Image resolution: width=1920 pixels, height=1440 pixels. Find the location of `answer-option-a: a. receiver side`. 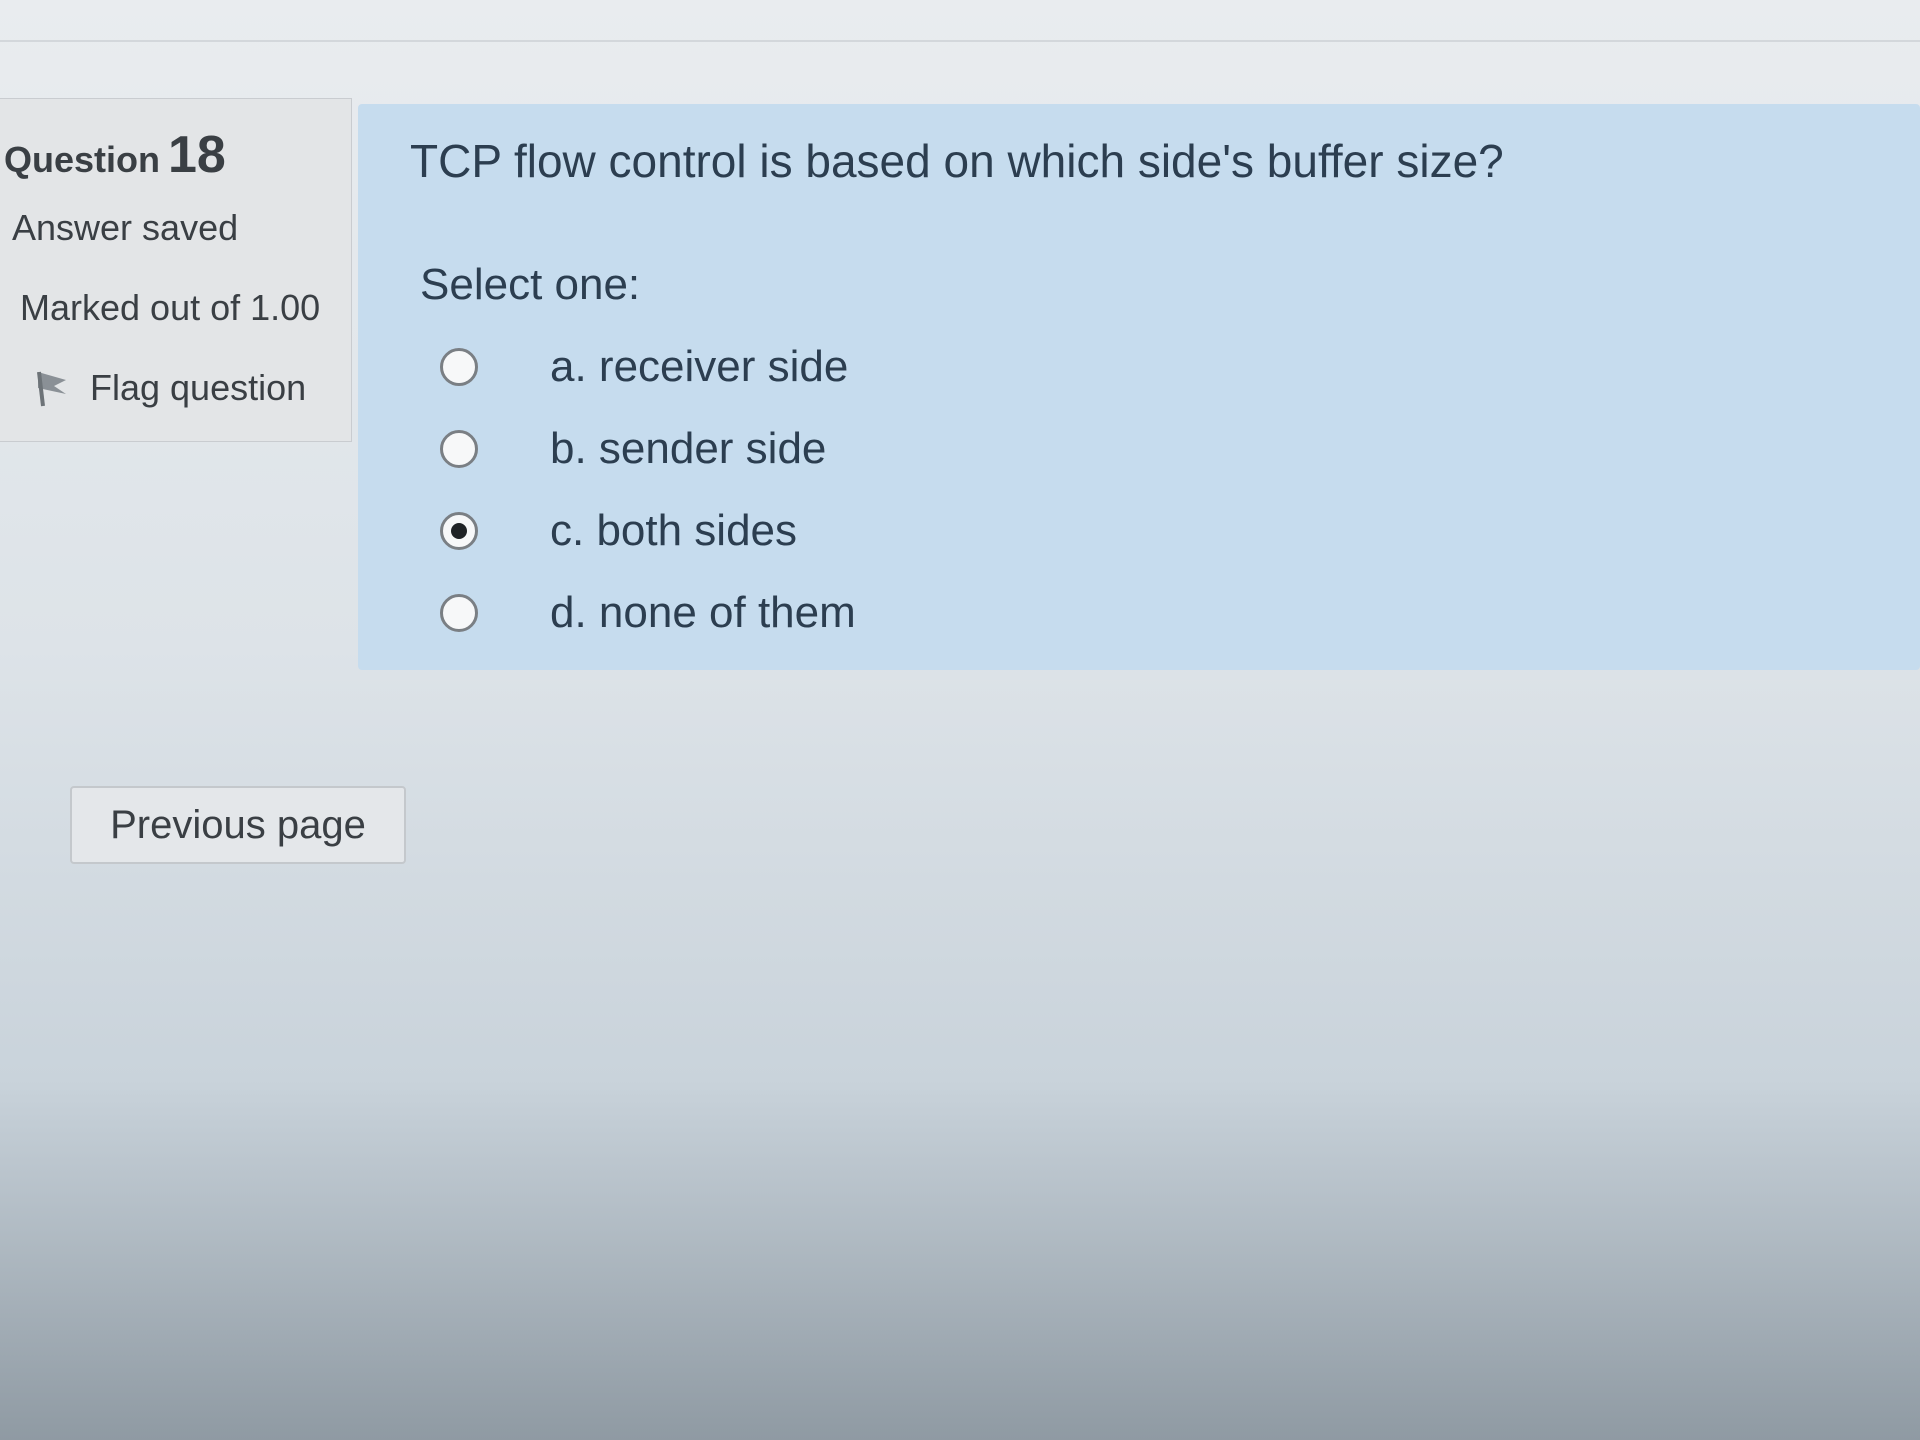

answer-option-a: a. receiver side is located at coordinates (644, 367).